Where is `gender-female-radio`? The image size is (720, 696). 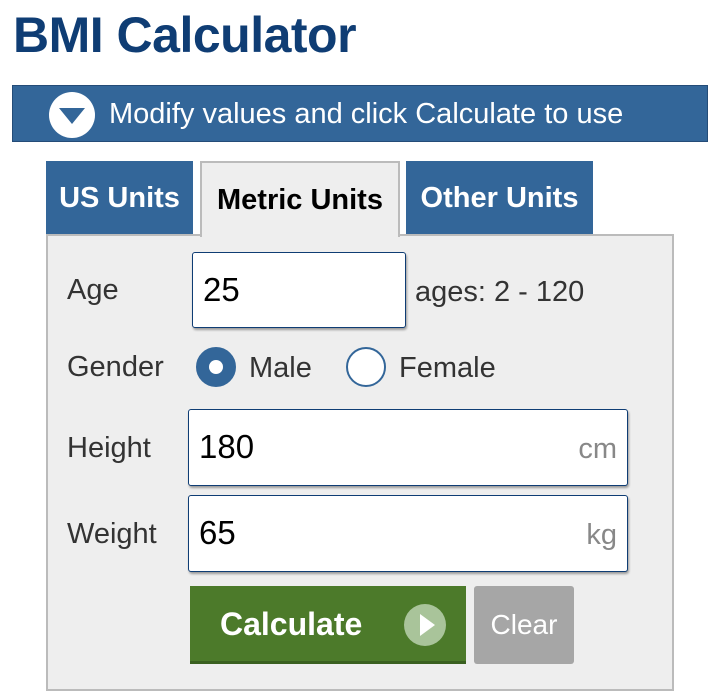
gender-female-radio is located at coordinates (366, 367).